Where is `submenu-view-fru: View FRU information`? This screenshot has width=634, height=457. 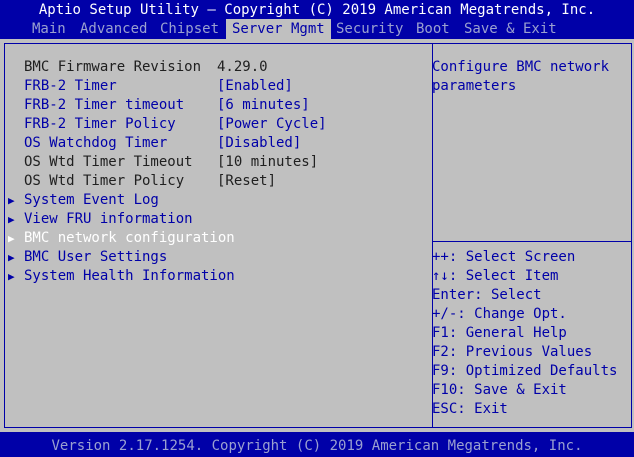 submenu-view-fru: View FRU information is located at coordinates (108, 219).